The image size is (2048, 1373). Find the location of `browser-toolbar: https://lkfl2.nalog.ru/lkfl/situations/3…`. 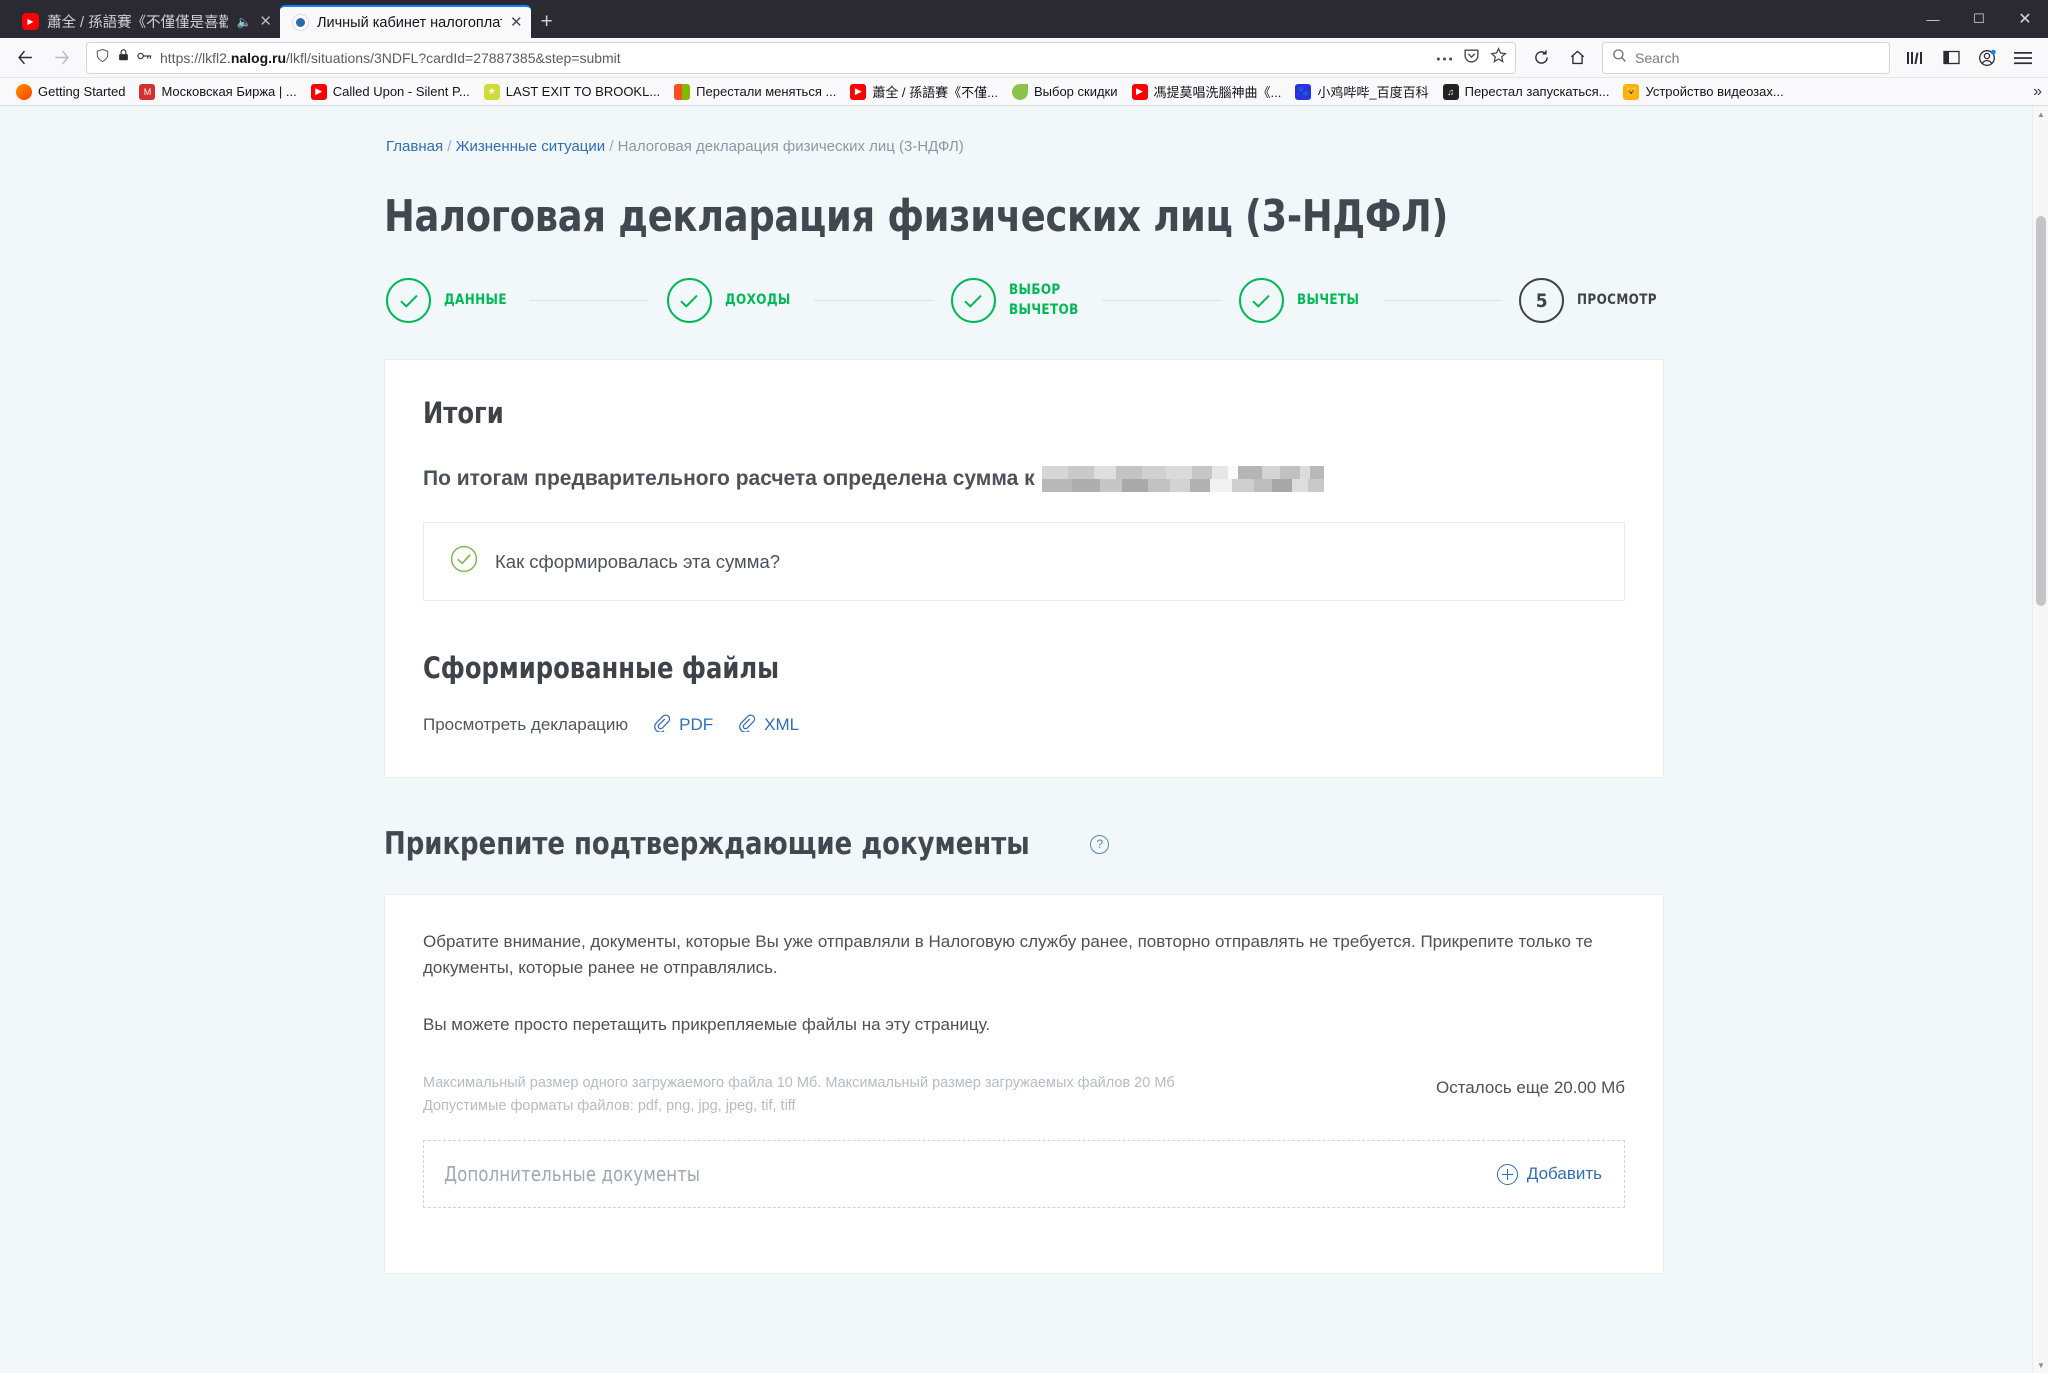

browser-toolbar: https://lkfl2.nalog.ru/lkfl/situations/3… is located at coordinates (1024, 58).